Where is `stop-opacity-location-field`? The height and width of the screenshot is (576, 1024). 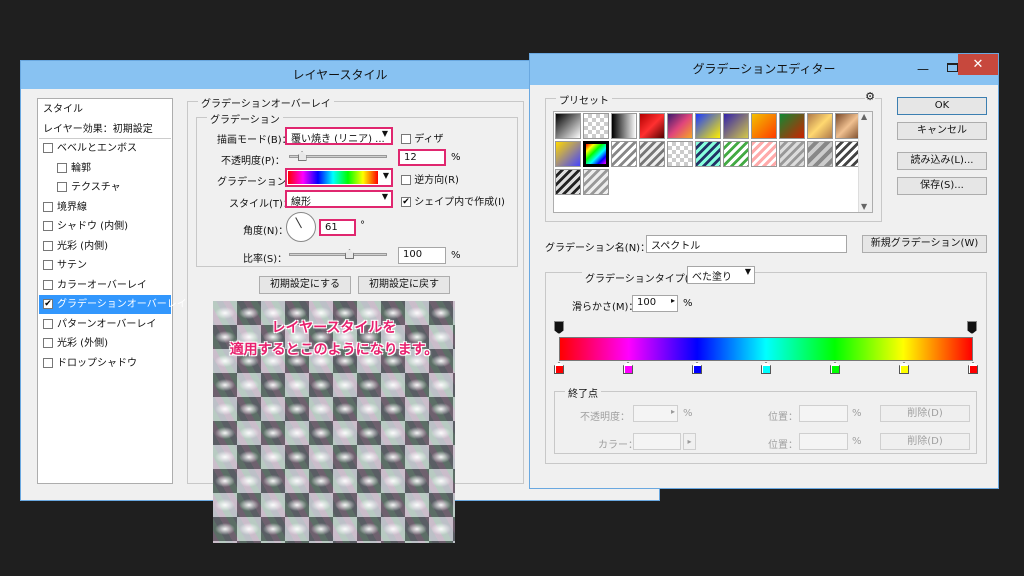 stop-opacity-location-field is located at coordinates (823, 413).